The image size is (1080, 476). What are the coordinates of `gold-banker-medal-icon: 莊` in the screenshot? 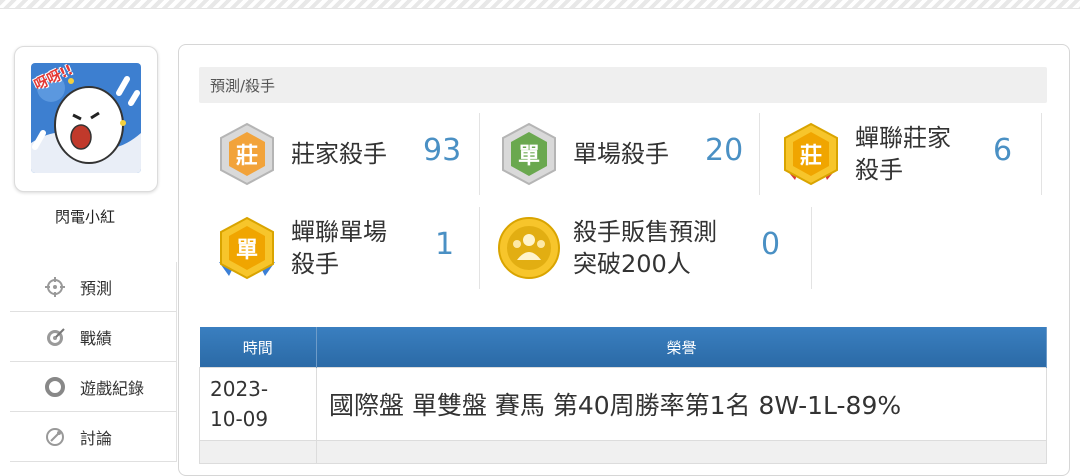 It's located at (811, 154).